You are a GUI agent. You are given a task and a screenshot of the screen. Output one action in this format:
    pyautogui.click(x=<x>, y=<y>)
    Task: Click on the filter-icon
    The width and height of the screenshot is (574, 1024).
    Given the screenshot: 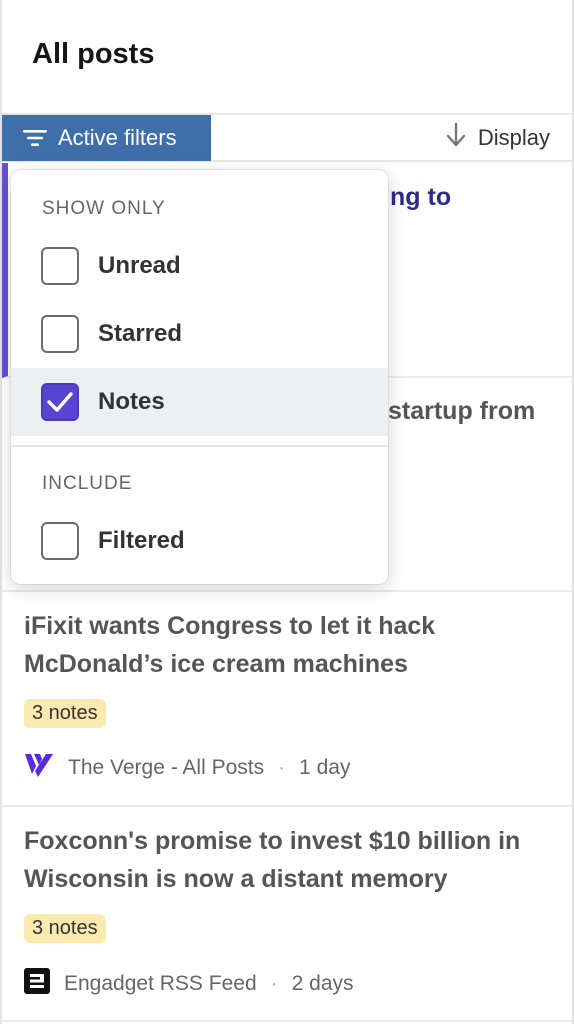 What is the action you would take?
    pyautogui.click(x=35, y=138)
    